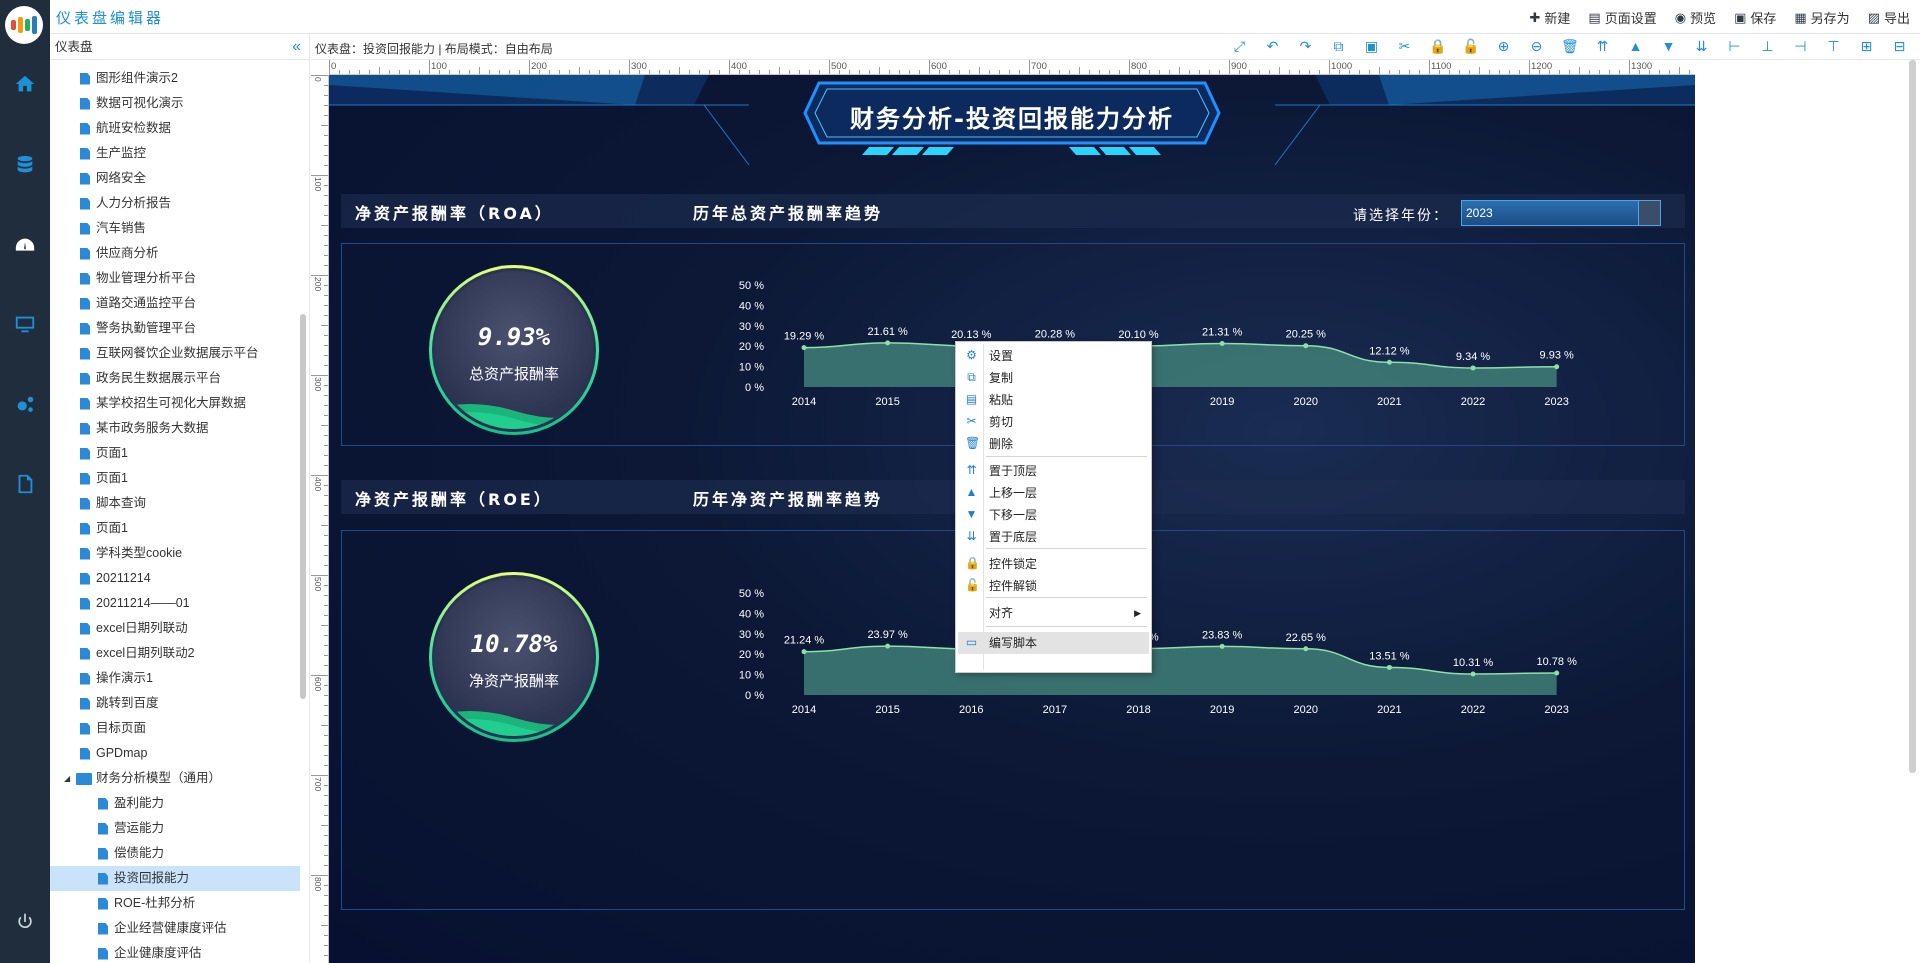 This screenshot has width=1920, height=963. What do you see at coordinates (175, 803) in the screenshot?
I see `tree-item: 盈利能力` at bounding box center [175, 803].